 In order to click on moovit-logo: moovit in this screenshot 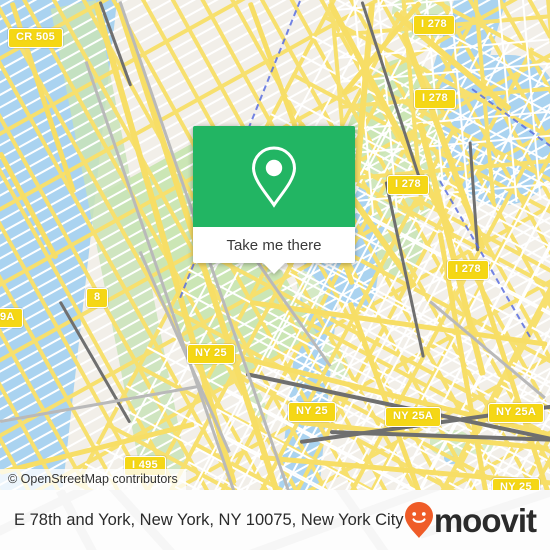, I will do `click(470, 520)`.